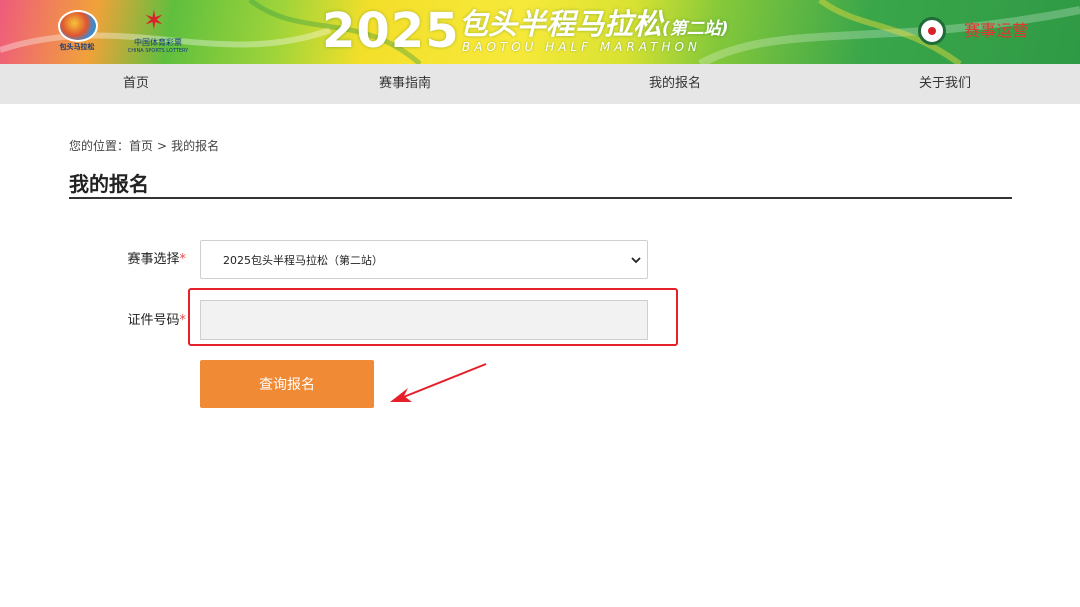 The image size is (1080, 607). What do you see at coordinates (438, 382) in the screenshot?
I see `arrow-pointer-icon` at bounding box center [438, 382].